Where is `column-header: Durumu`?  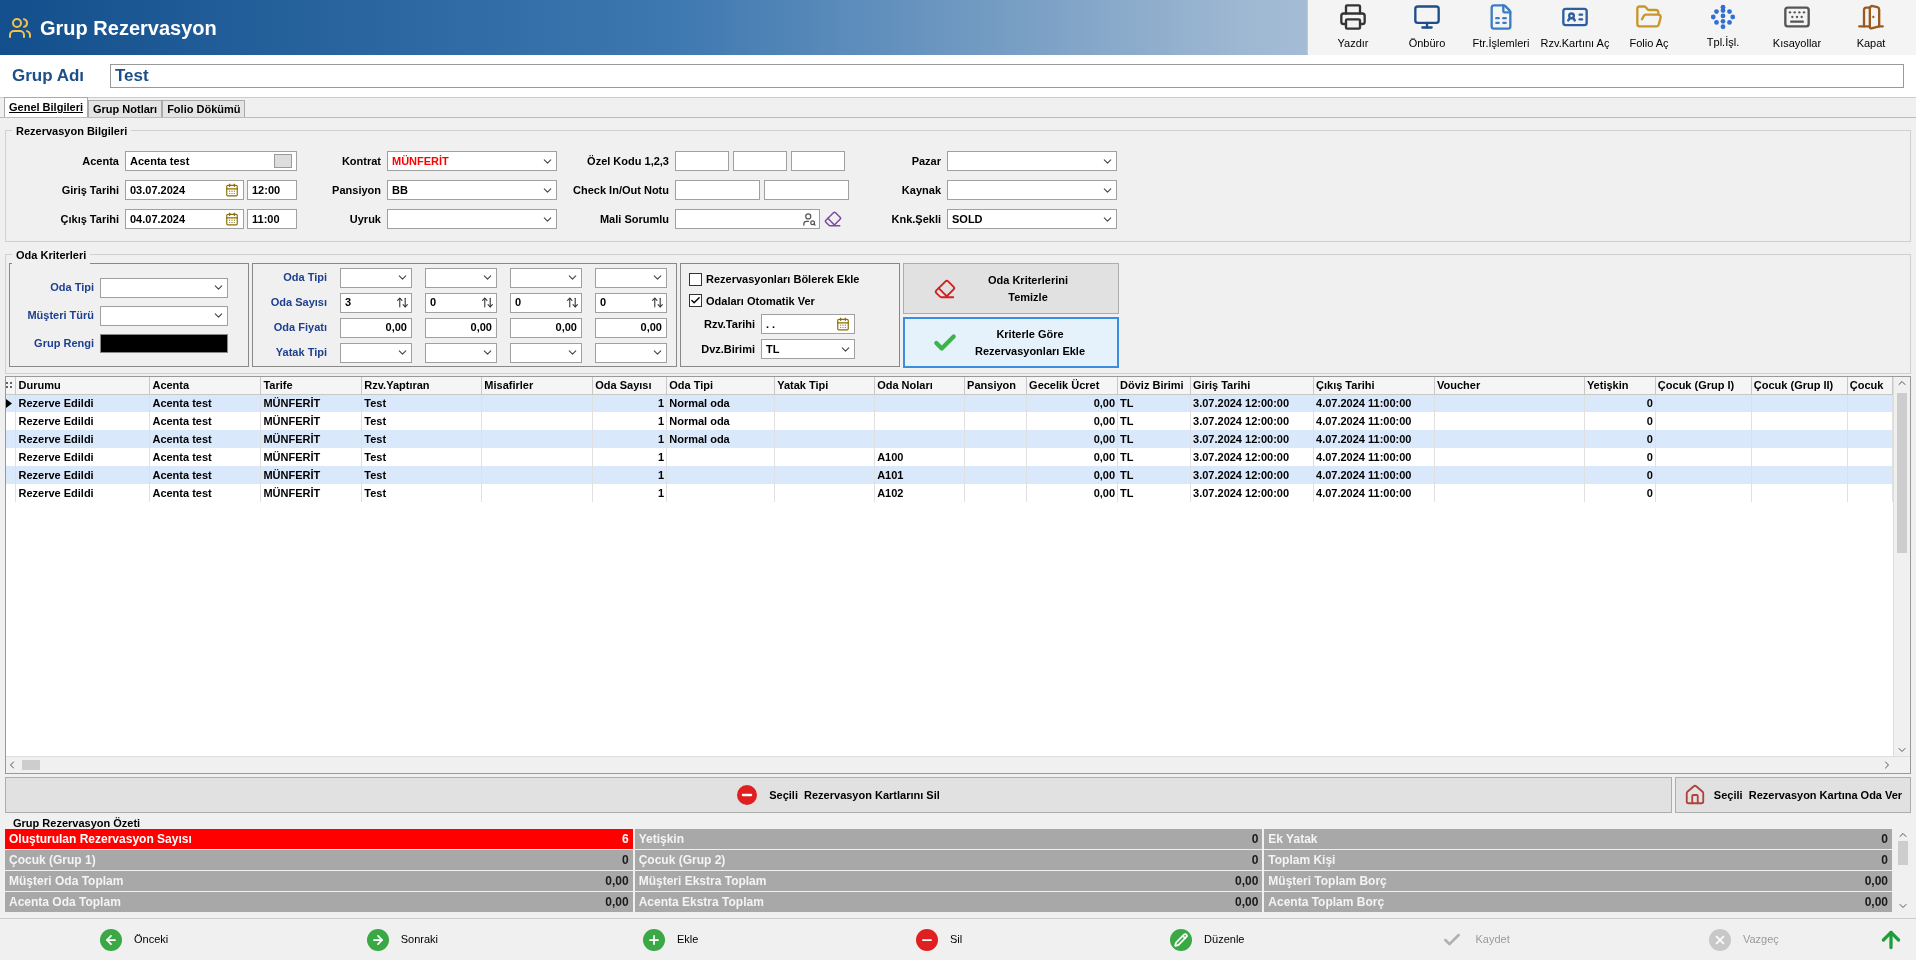 column-header: Durumu is located at coordinates (83, 385).